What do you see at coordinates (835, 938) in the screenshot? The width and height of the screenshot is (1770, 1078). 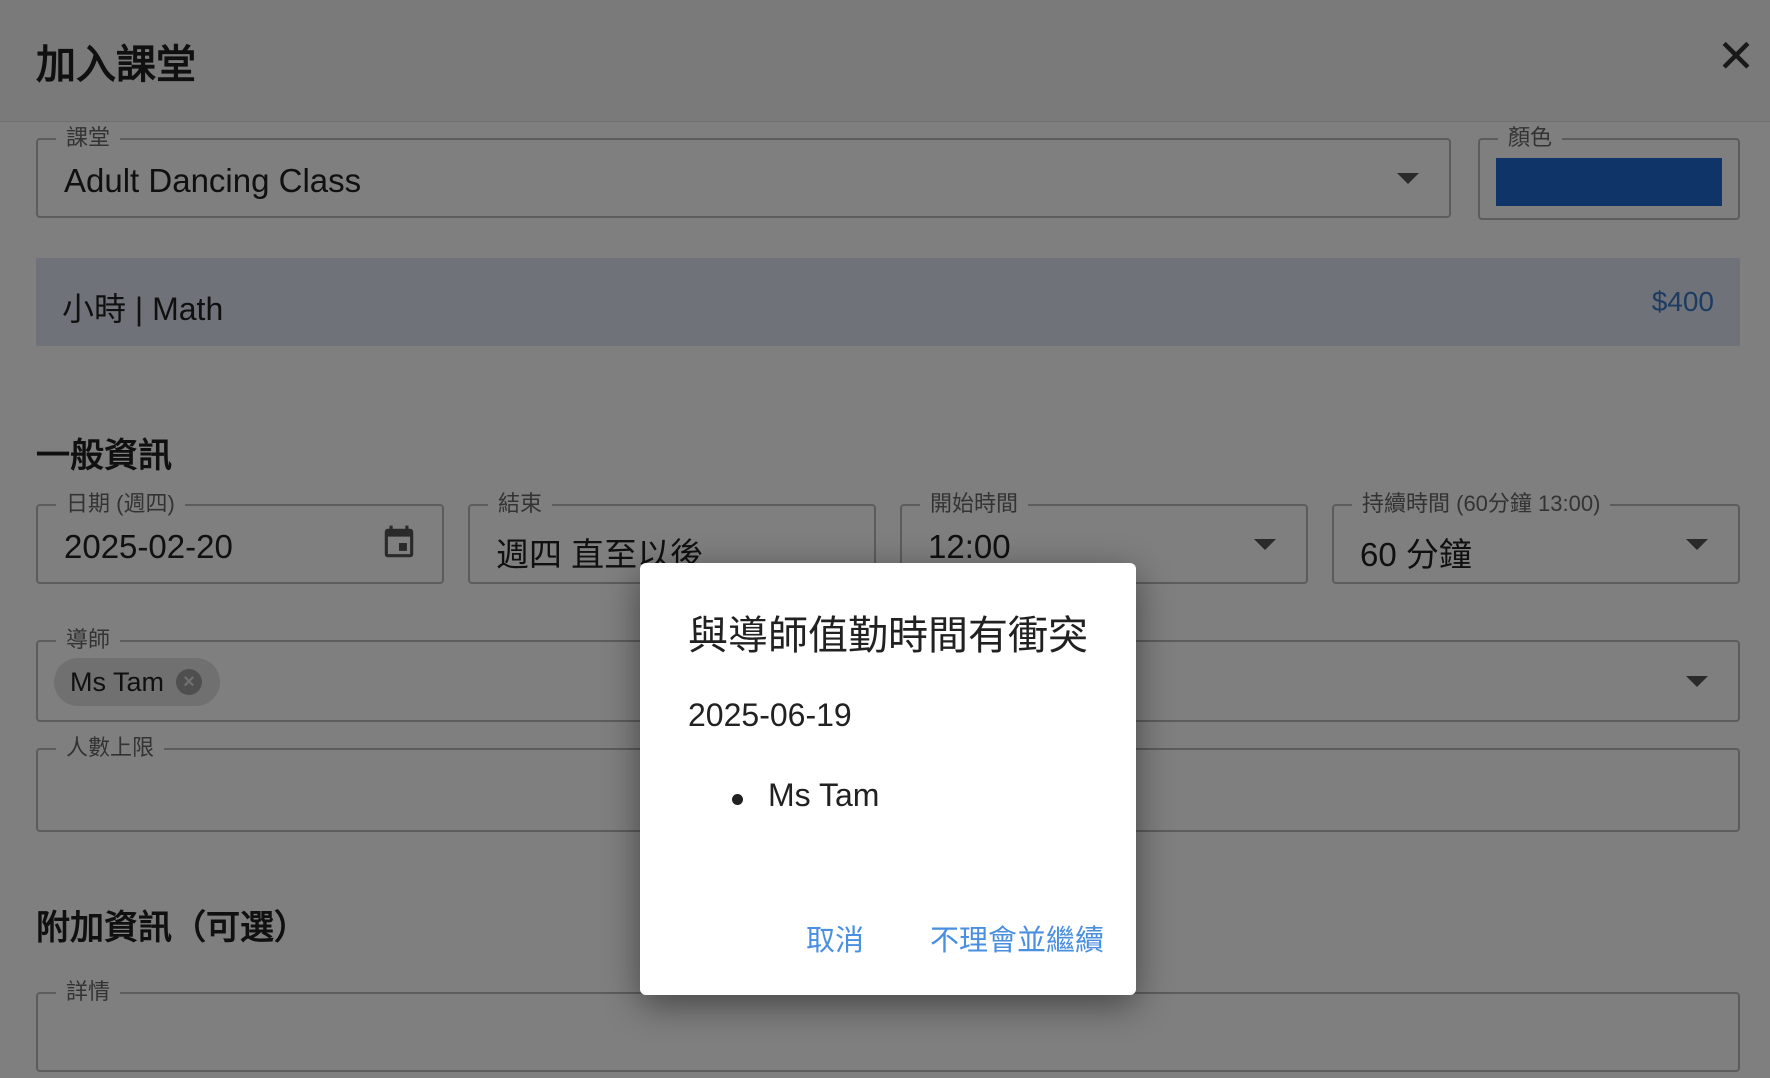 I see `cancel-button: 取消` at bounding box center [835, 938].